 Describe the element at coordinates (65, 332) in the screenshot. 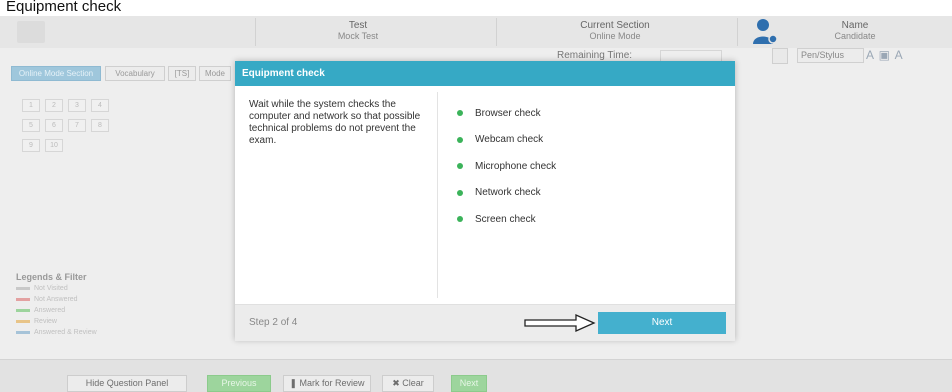

I see `legend-label: Answered & Review` at that location.